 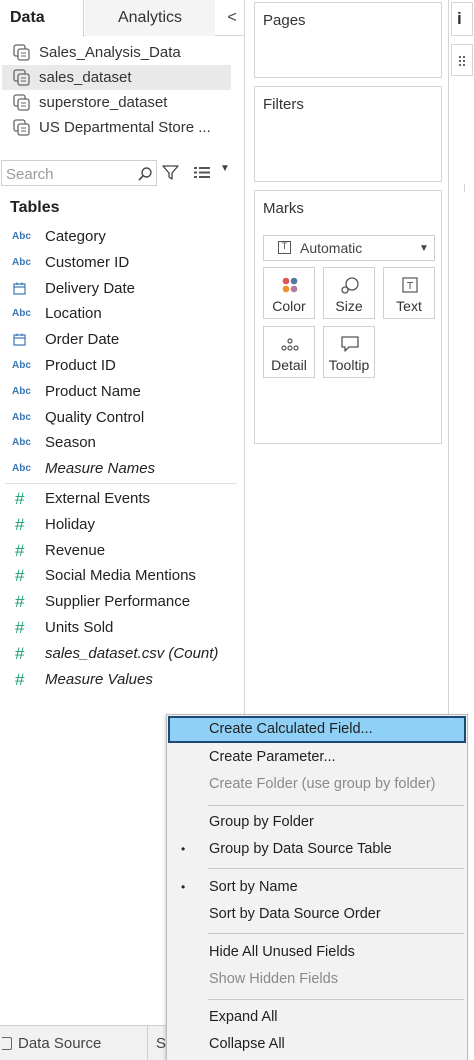 What do you see at coordinates (150, 18) in the screenshot?
I see `tab-analytics: Analytics` at bounding box center [150, 18].